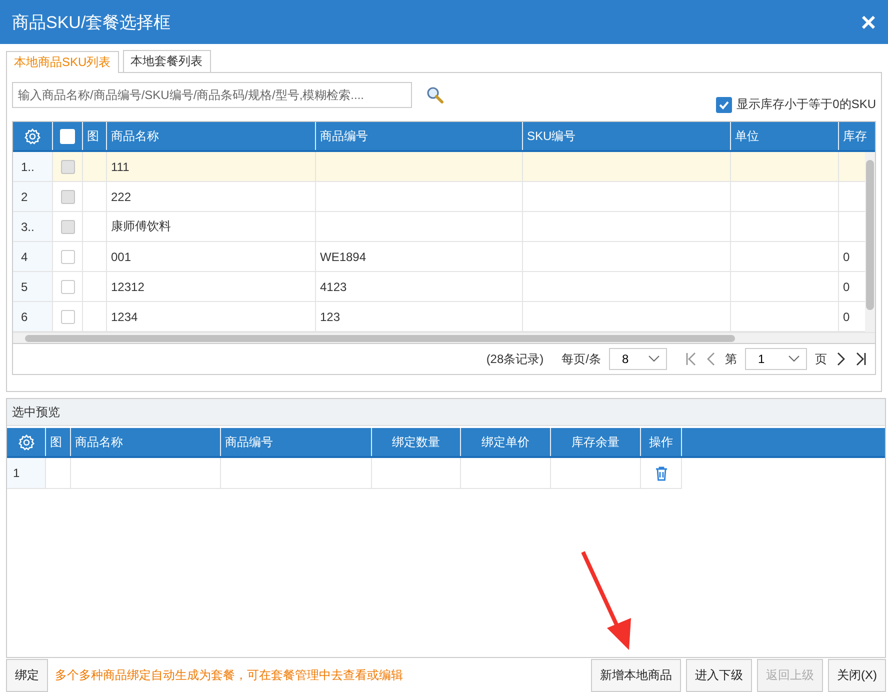 This screenshot has height=692, width=888. What do you see at coordinates (841, 359) in the screenshot?
I see `next-page-icon` at bounding box center [841, 359].